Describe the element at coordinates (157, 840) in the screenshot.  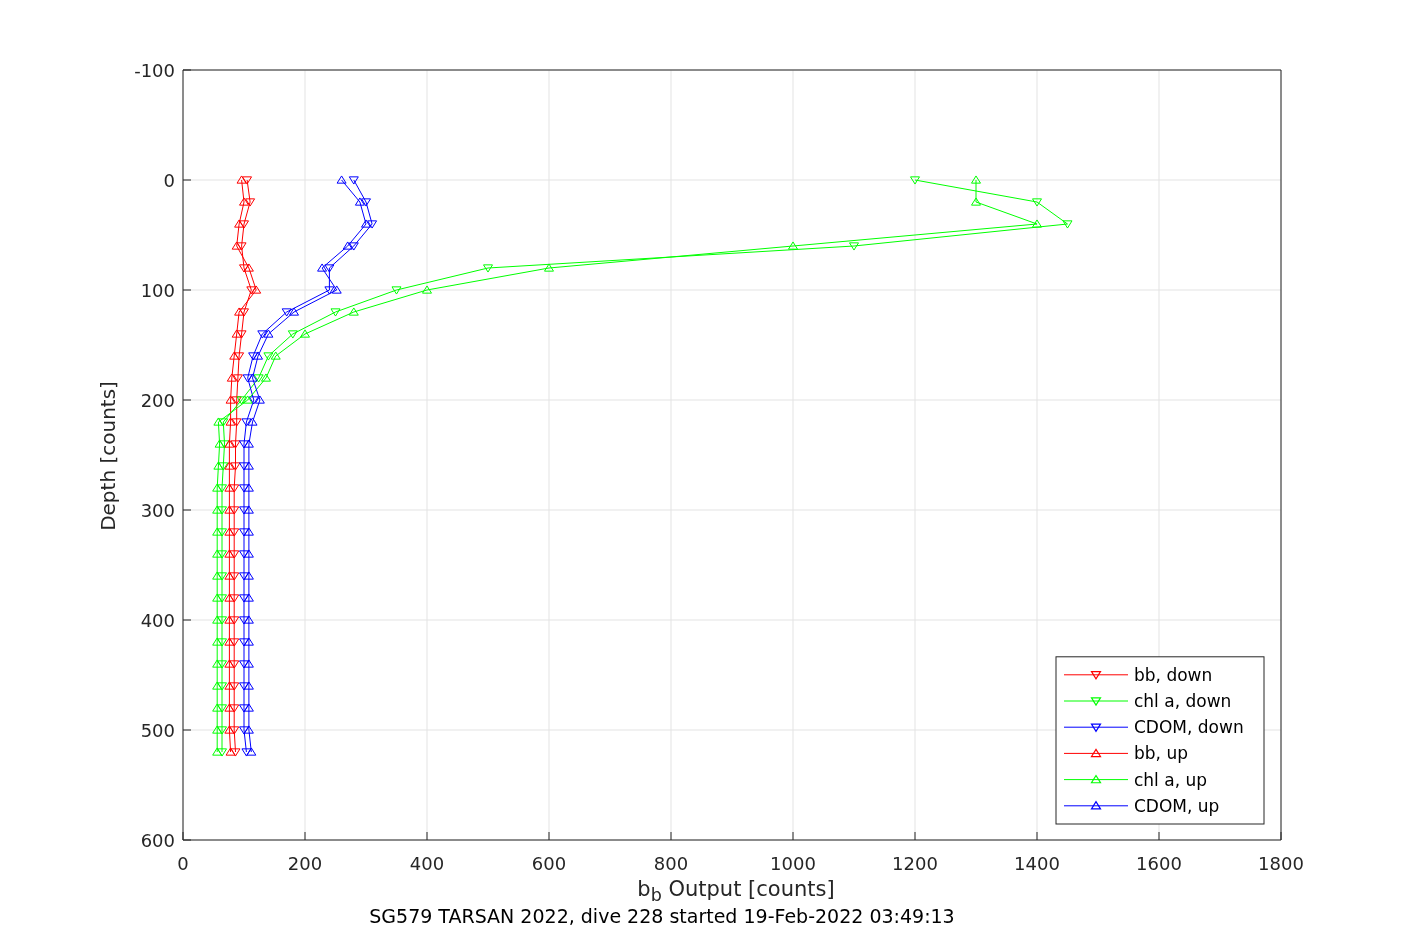
I see `y-tick-label: 600` at that location.